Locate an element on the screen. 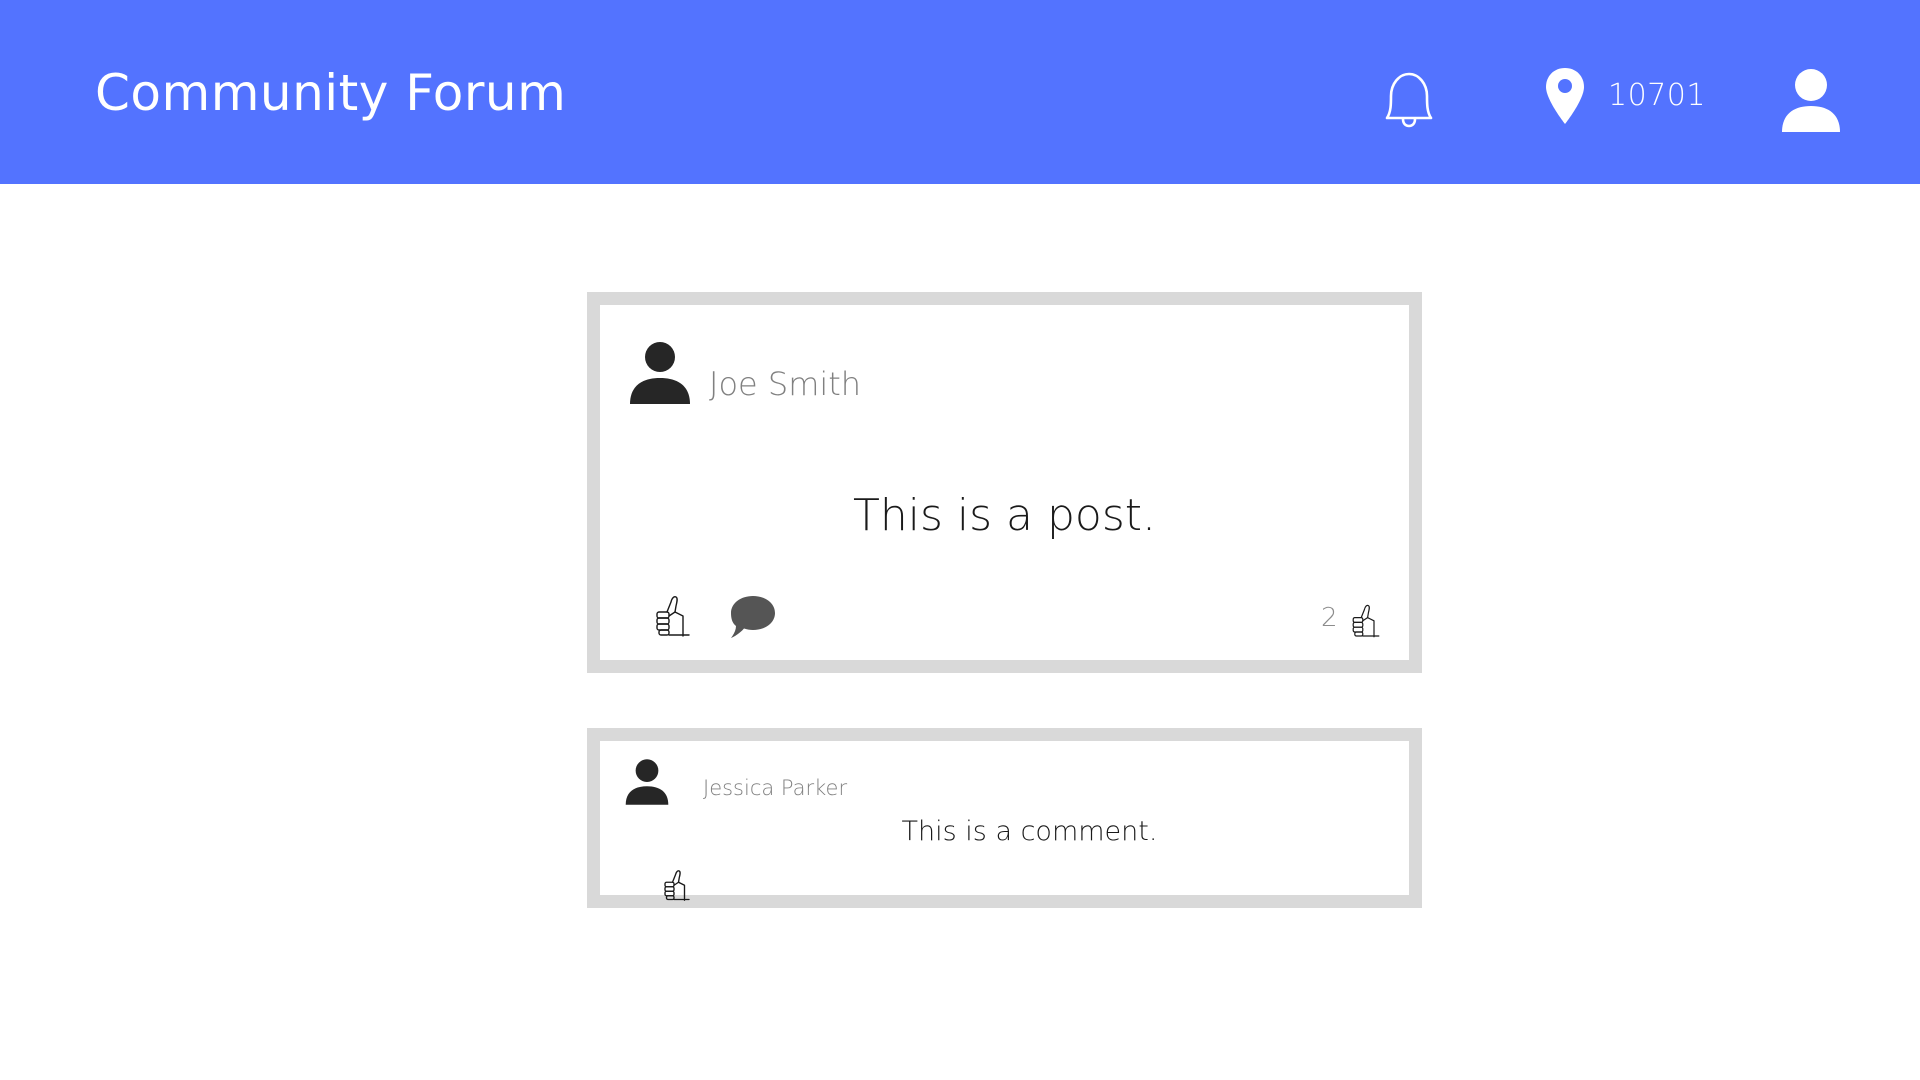 The image size is (1920, 1080). app-title: Community Forum is located at coordinates (331, 93).